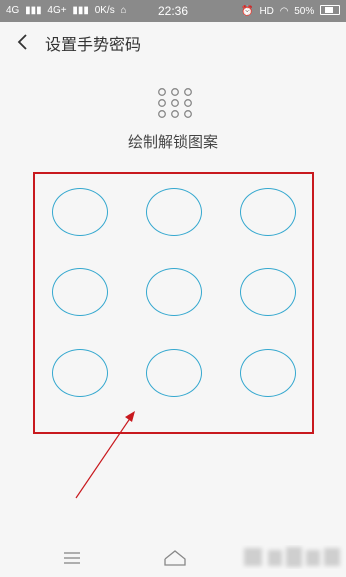 Image resolution: width=346 pixels, height=577 pixels. I want to click on header: 设置手势密码, so click(173, 42).